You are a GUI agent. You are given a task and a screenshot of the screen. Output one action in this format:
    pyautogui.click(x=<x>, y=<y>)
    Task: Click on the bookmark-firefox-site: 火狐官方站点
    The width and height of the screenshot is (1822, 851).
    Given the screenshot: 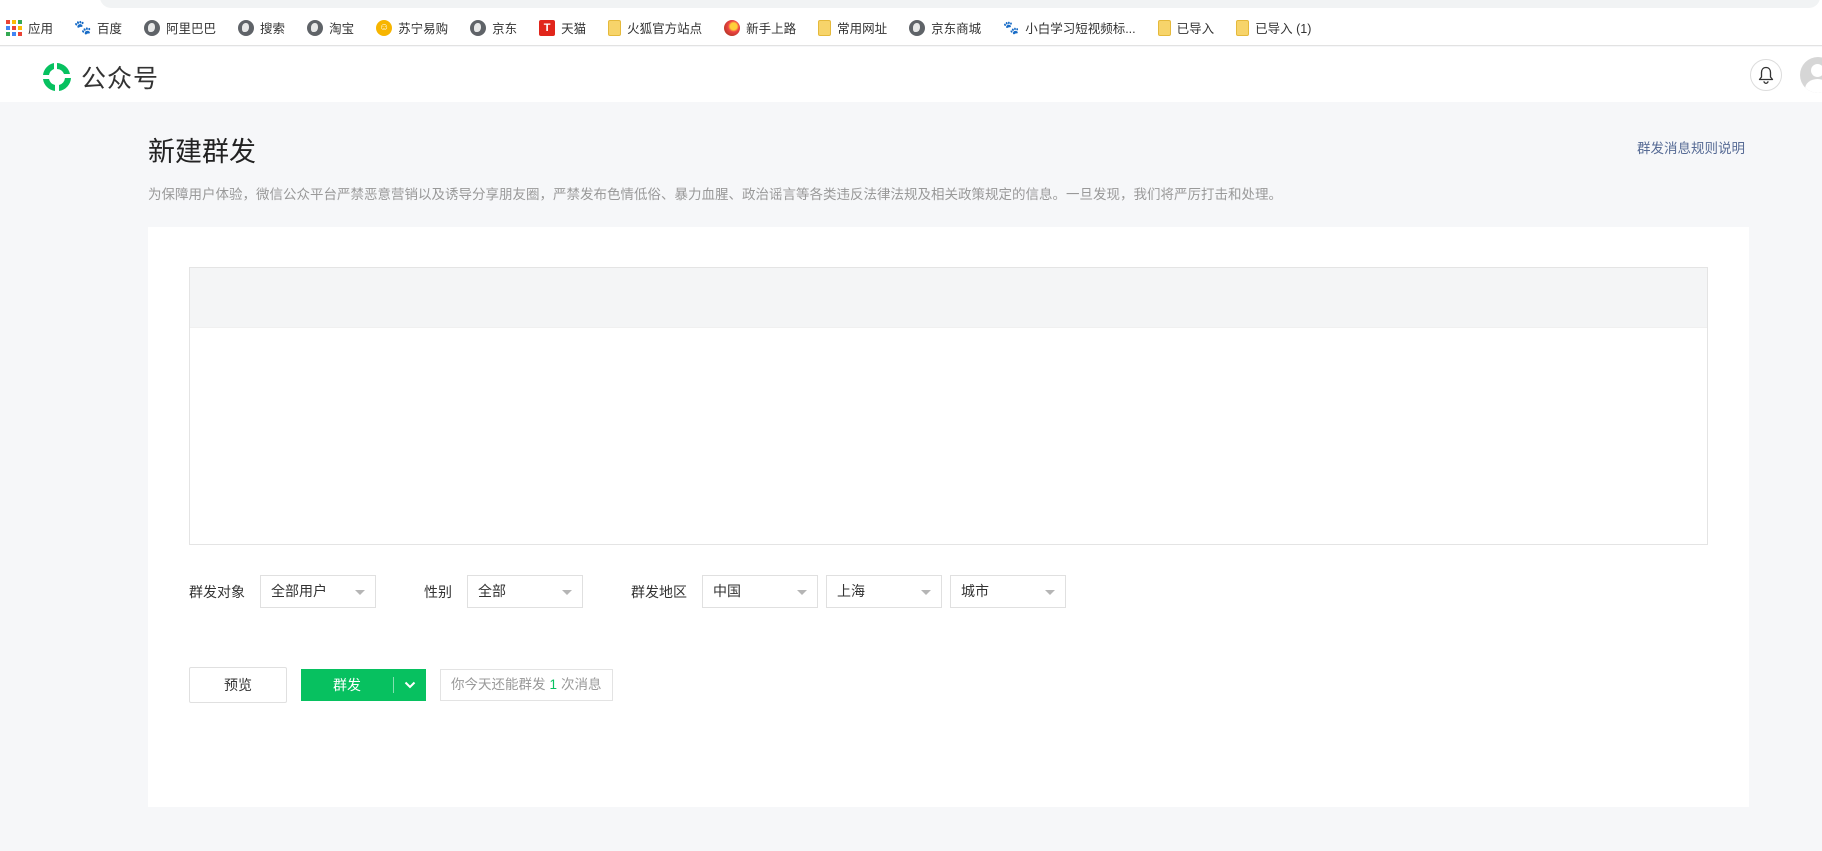 What is the action you would take?
    pyautogui.click(x=655, y=27)
    